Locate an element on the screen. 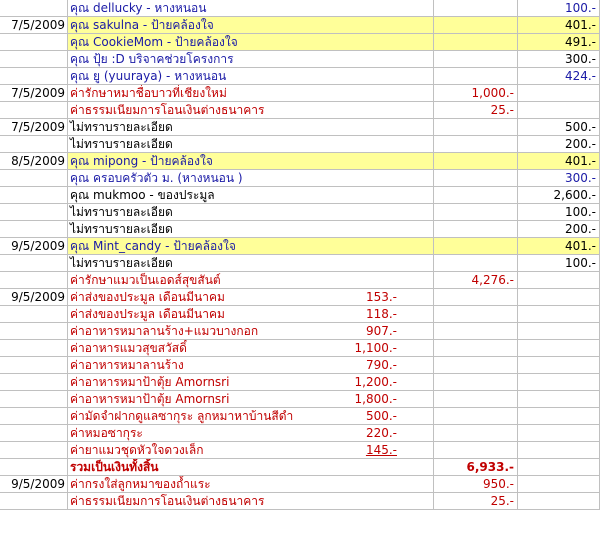  description-cell: ค่าอาหารหมาป้าตุ้ย Amornsri 1,200.- is located at coordinates (251, 382).